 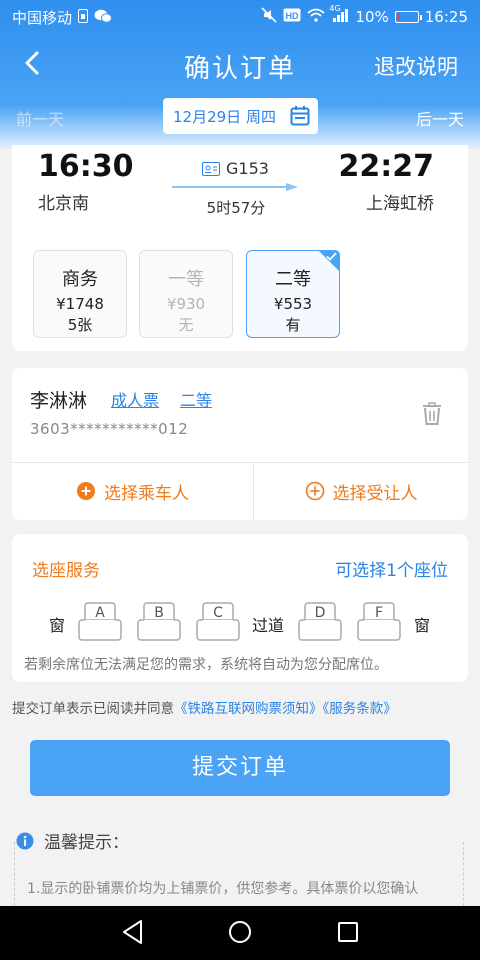 I want to click on prev-day-button: 前一天, so click(x=40, y=118).